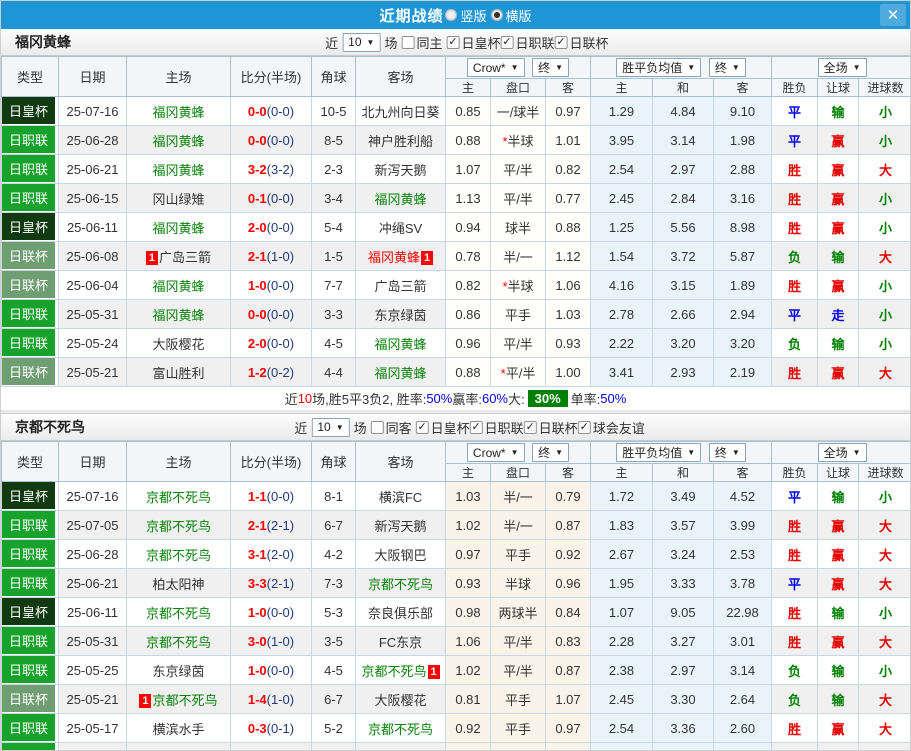 This screenshot has width=911, height=751. What do you see at coordinates (568, 699) in the screenshot?
I see `odds-away: 1.07` at bounding box center [568, 699].